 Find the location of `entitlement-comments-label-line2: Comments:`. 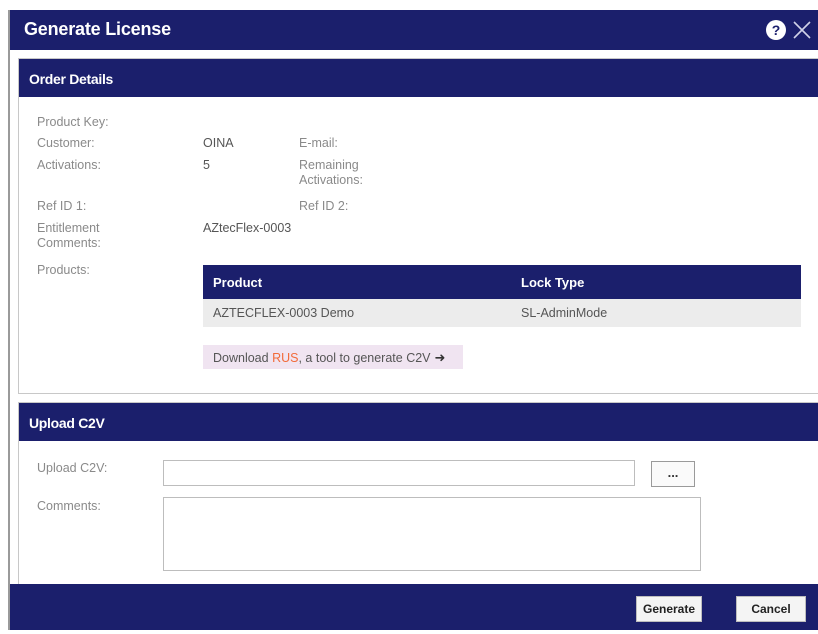

entitlement-comments-label-line2: Comments: is located at coordinates (69, 243).